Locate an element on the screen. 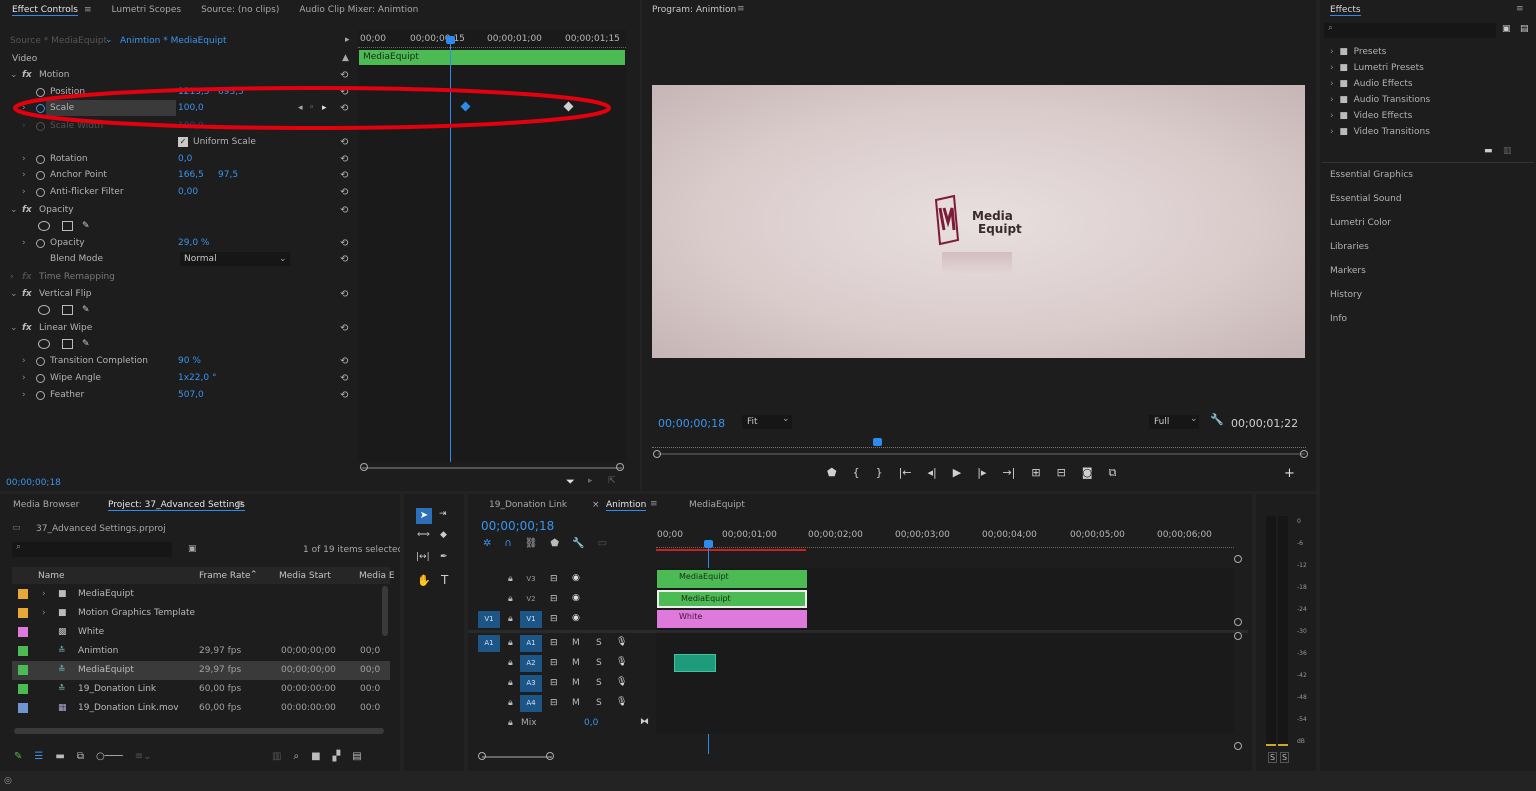 The width and height of the screenshot is (1536, 791). monitor-ruler is located at coordinates (979, 444).